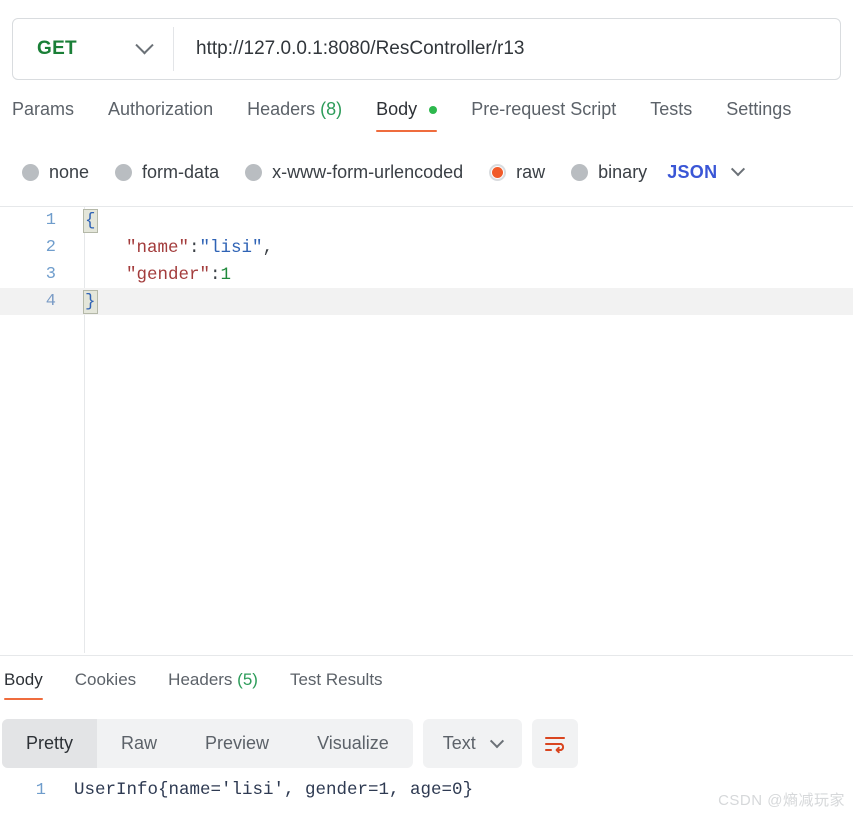 The image size is (853, 816). Describe the element at coordinates (544, 109) in the screenshot. I see `tab-pre-request-script-label: Pre-request Script` at that location.